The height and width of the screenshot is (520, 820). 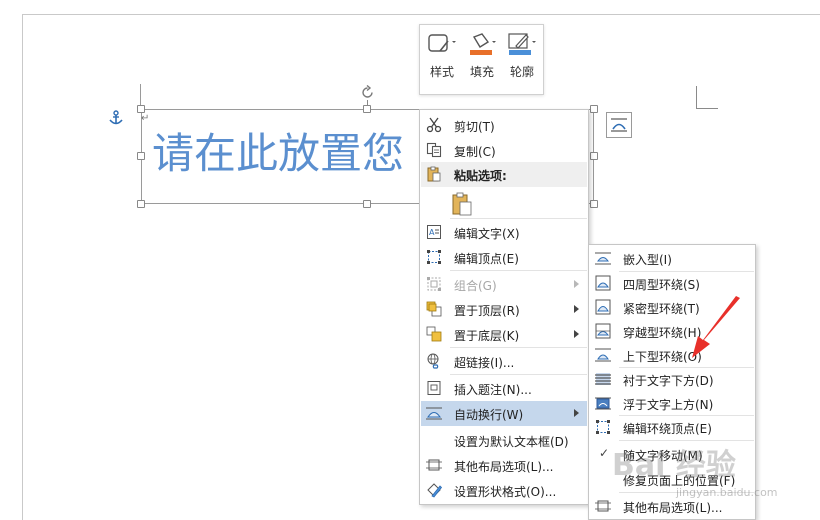 I want to click on menu-label-copy: 复制(C), so click(x=475, y=152).